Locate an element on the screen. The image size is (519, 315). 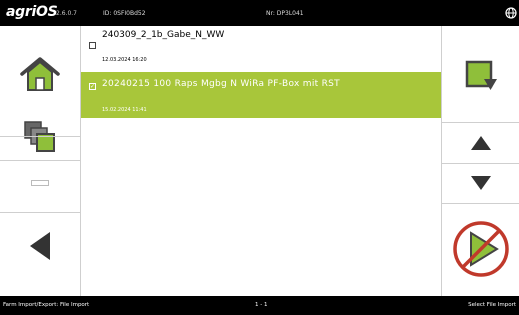
status-left: Farm Import/Export: File Import is located at coordinates (46, 305).